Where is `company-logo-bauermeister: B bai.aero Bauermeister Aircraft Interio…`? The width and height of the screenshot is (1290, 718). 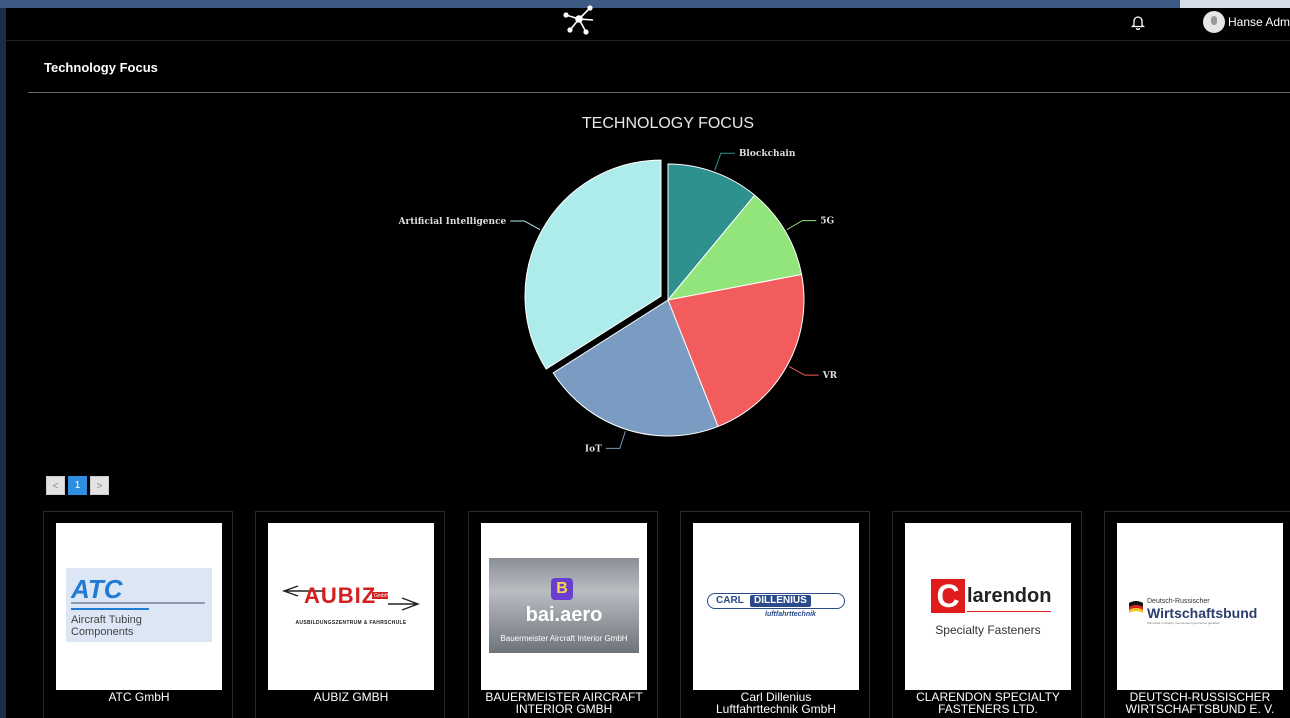 company-logo-bauermeister: B bai.aero Bauermeister Aircraft Interio… is located at coordinates (564, 606).